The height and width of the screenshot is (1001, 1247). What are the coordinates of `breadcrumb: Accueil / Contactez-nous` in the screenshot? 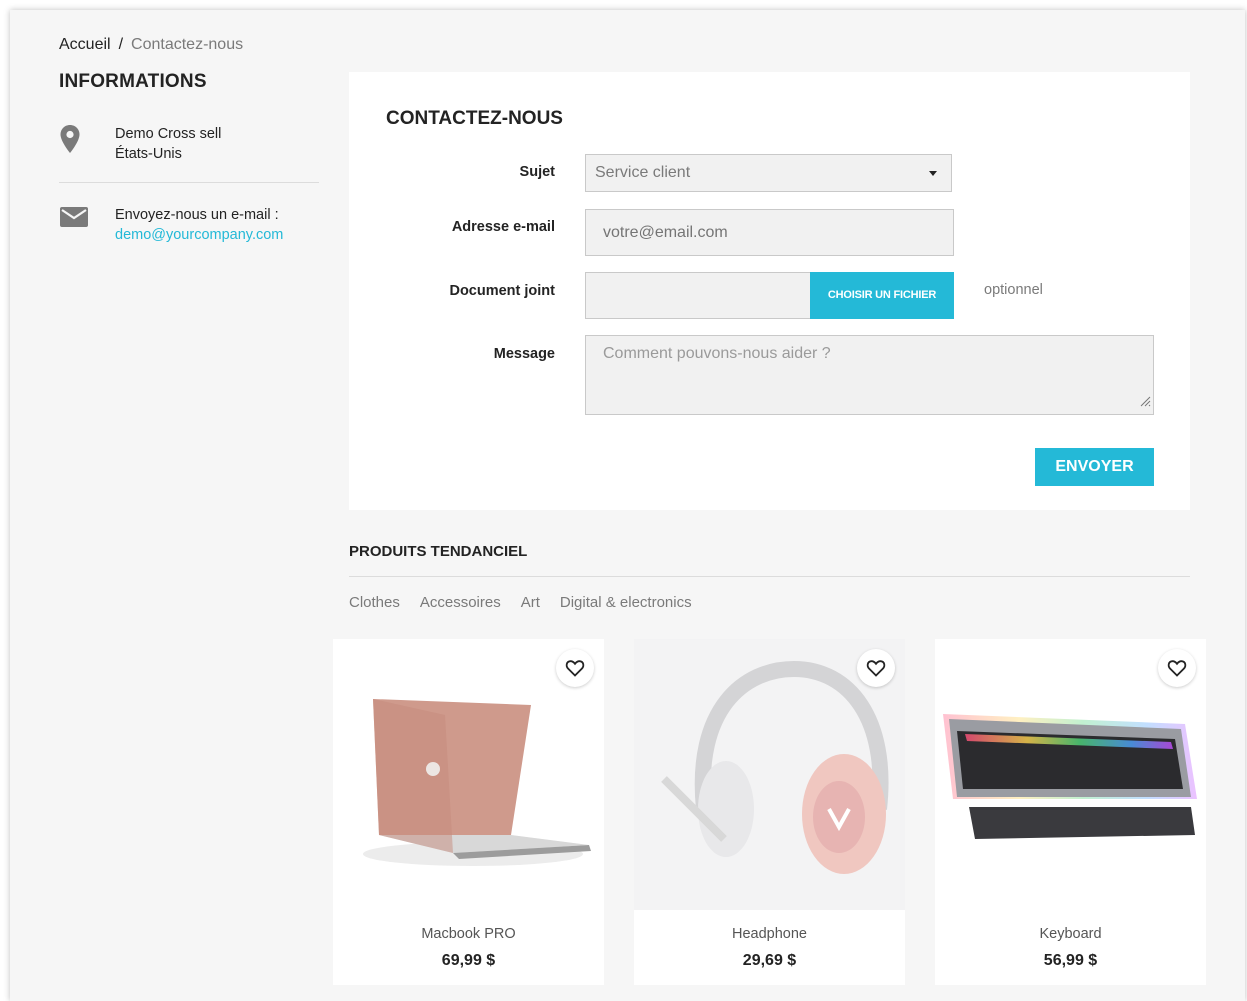 It's located at (151, 45).